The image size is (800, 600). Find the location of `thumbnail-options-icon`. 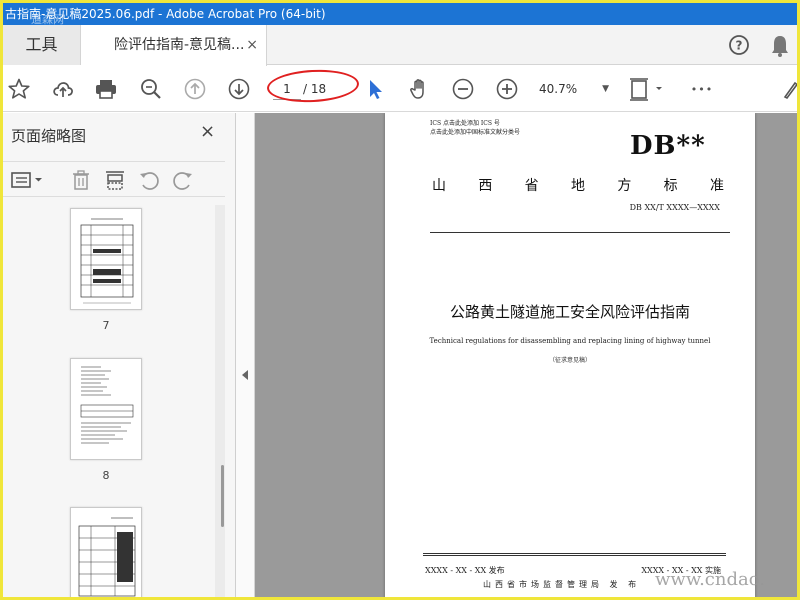

thumbnail-options-icon is located at coordinates (27, 180).